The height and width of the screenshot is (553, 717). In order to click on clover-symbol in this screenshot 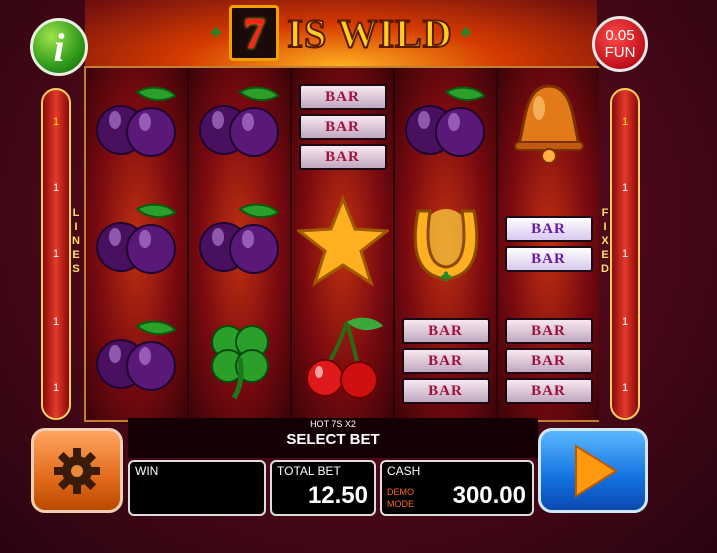, I will do `click(240, 360)`.